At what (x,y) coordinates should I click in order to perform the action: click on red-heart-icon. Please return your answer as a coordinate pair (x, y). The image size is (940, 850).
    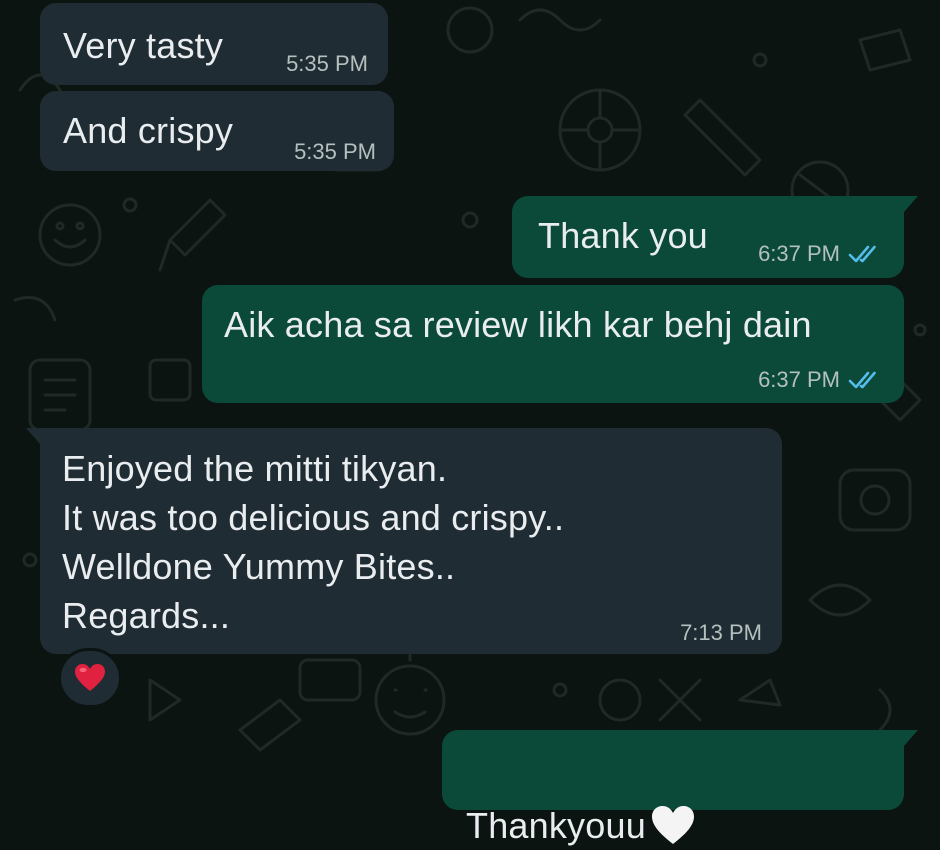
    Looking at the image, I should click on (90, 677).